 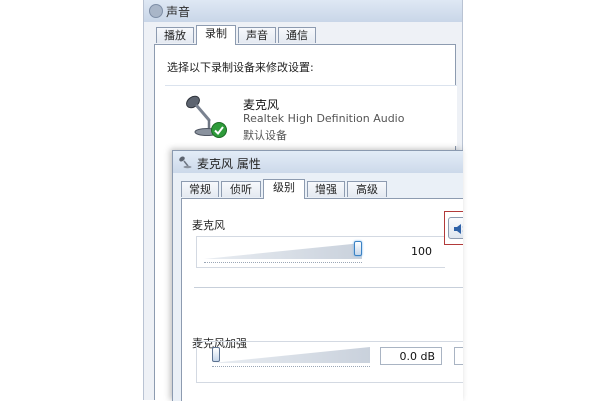 What do you see at coordinates (318, 162) in the screenshot?
I see `dialog-titlebar: 麦克风 属性` at bounding box center [318, 162].